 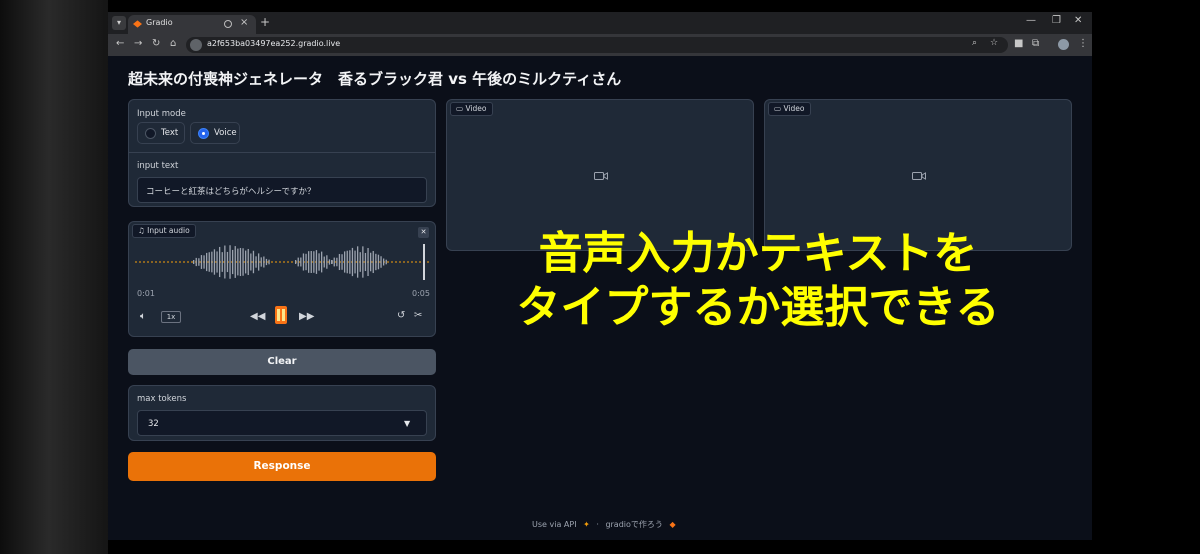 I want to click on audio-waveform, so click(x=283, y=262).